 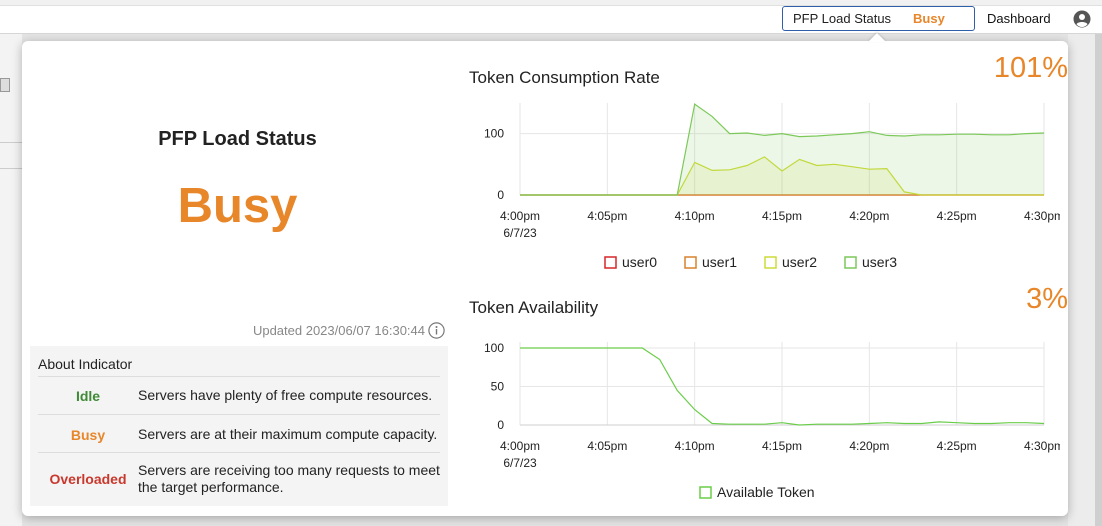 I want to click on availability-percentage: 3%, so click(x=1047, y=299).